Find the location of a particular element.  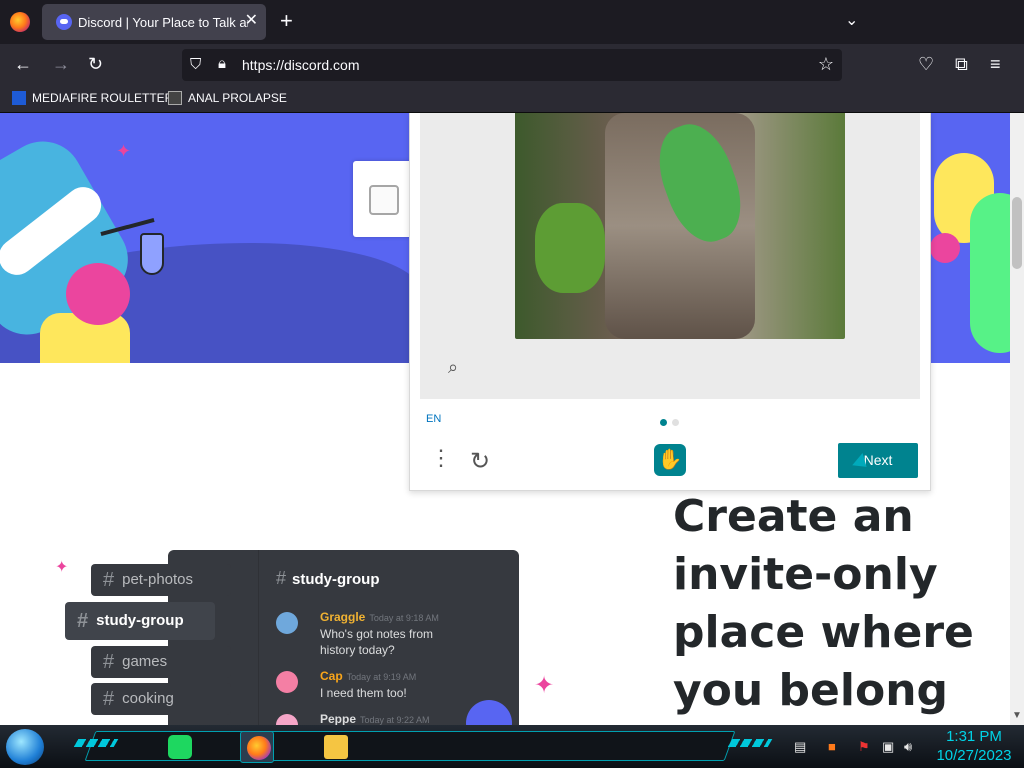

system-clock: 1:31 PM 10/27/2023 is located at coordinates (974, 746).